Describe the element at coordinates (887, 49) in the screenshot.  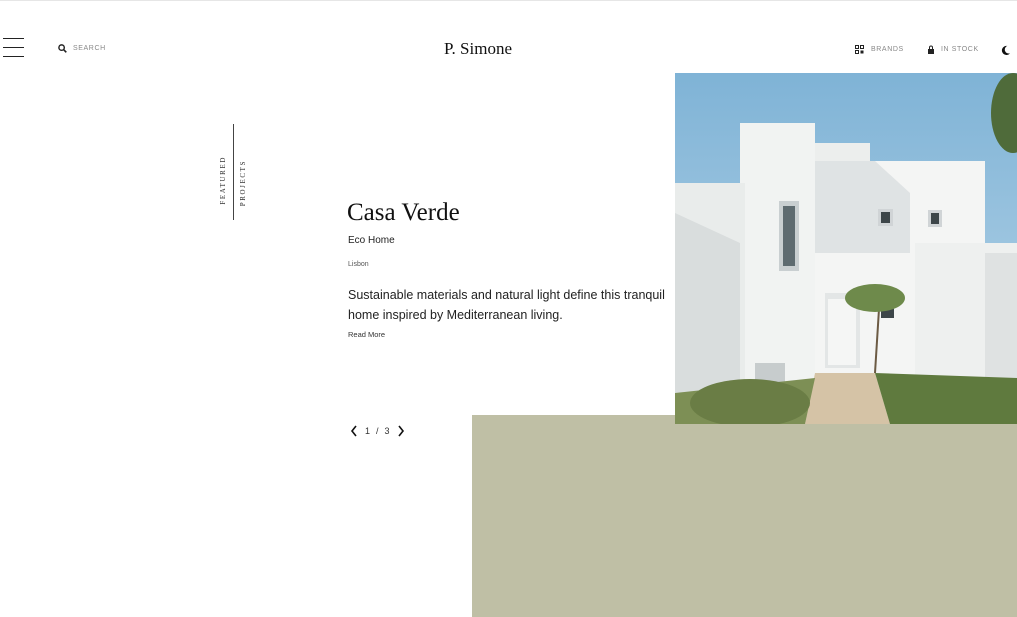
I see `brands-label: BRANDS` at that location.